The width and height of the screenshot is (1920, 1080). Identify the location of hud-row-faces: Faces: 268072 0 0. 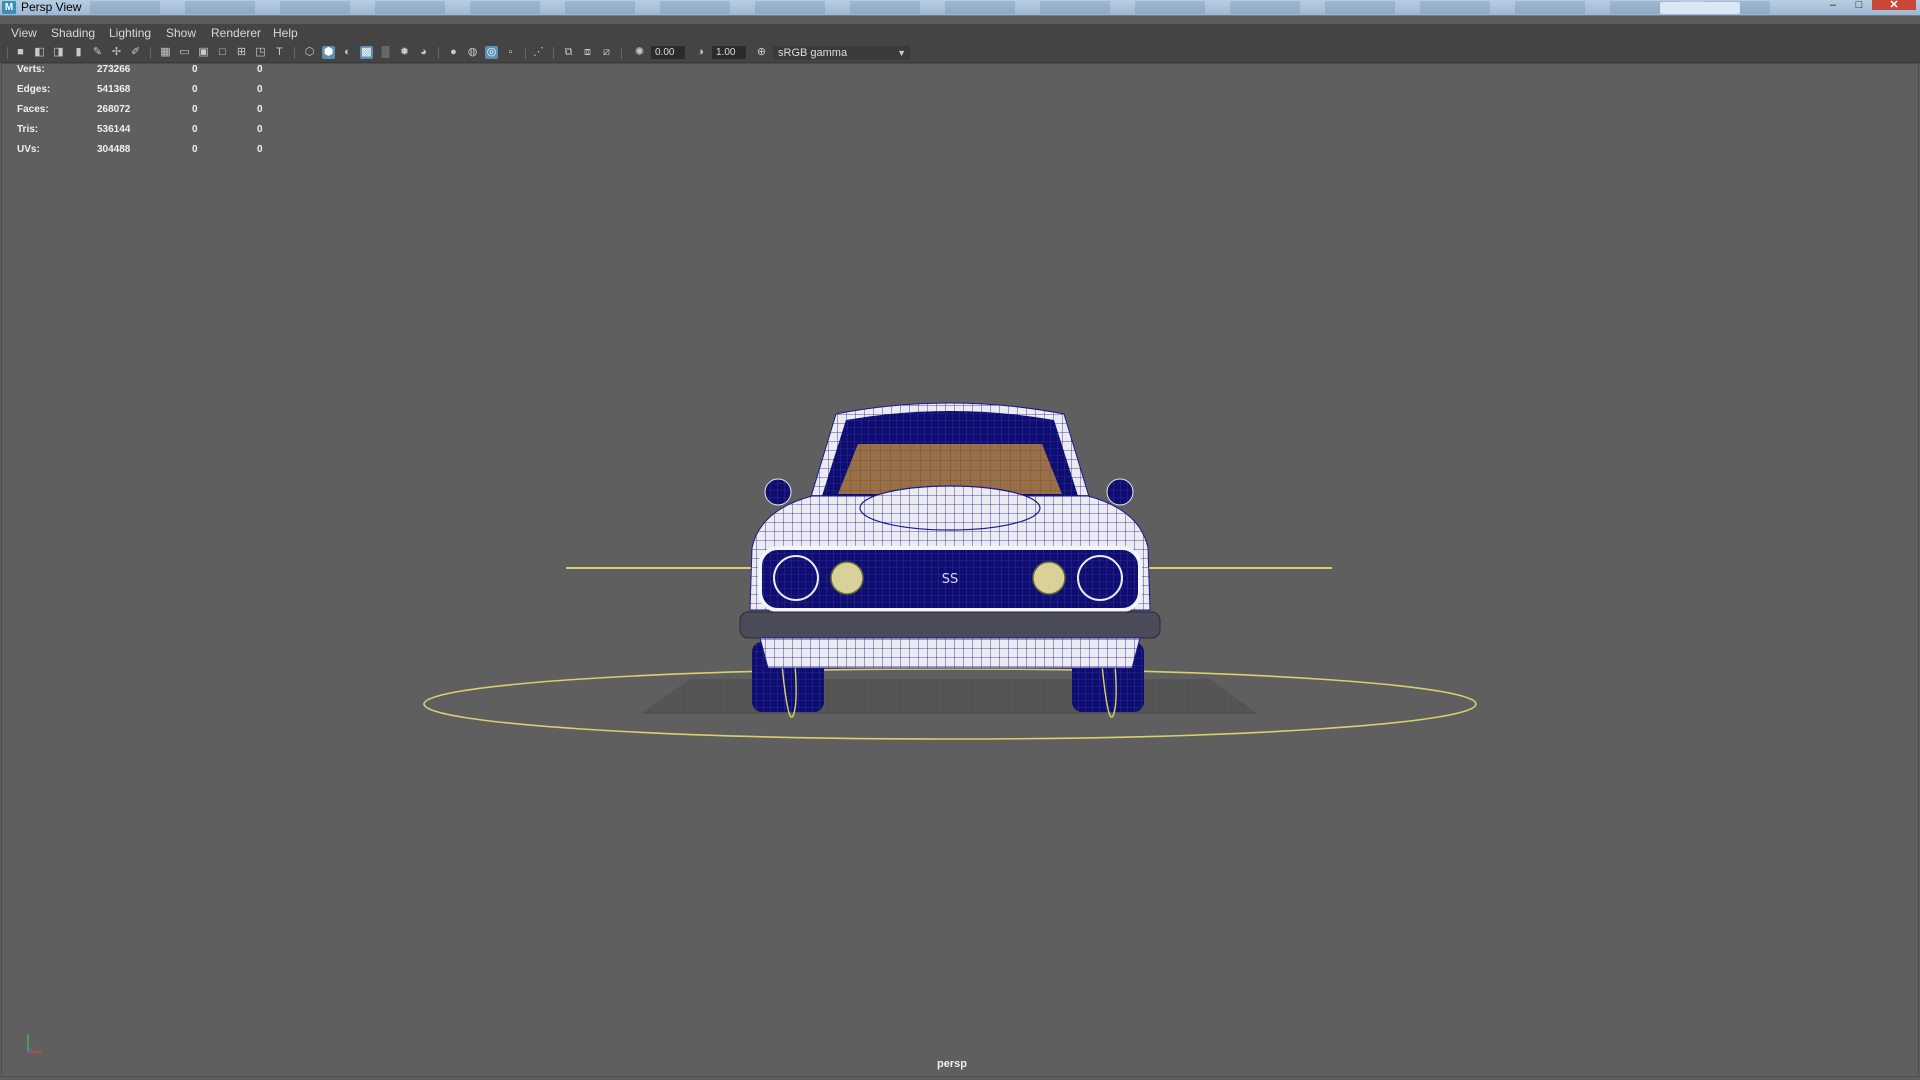
(147, 114).